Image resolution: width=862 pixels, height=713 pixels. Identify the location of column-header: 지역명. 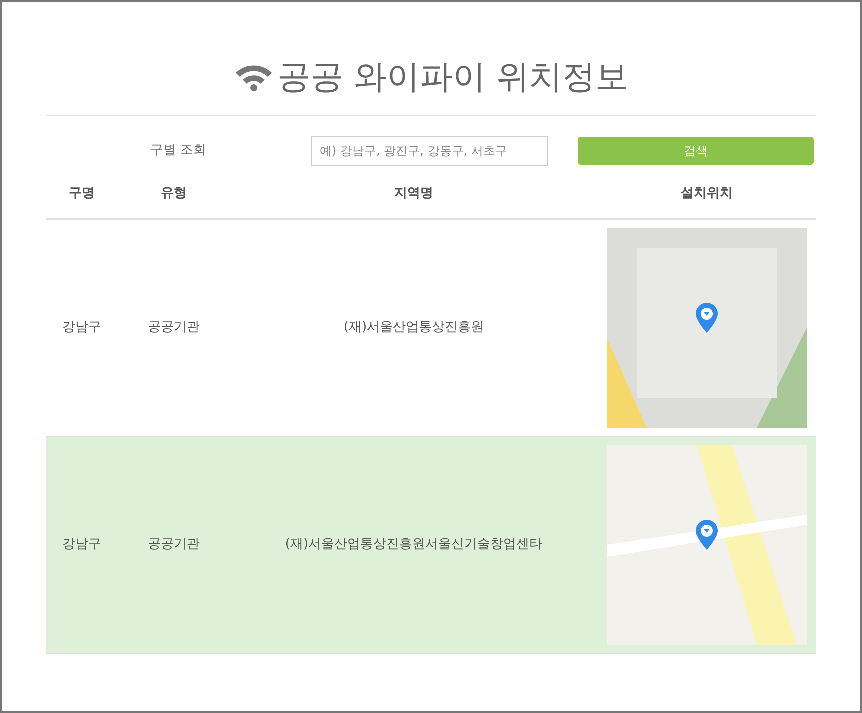
(414, 194).